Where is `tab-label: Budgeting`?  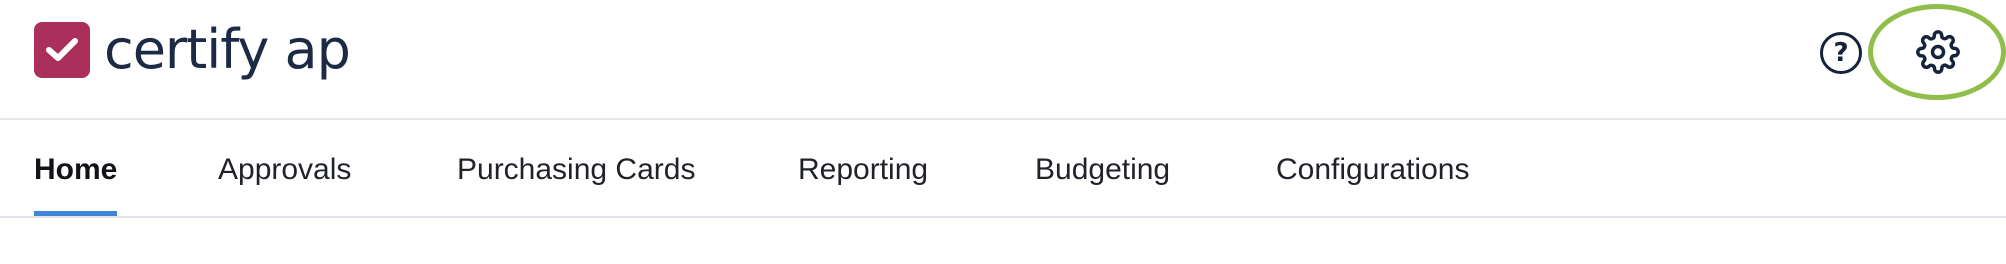
tab-label: Budgeting is located at coordinates (1103, 169).